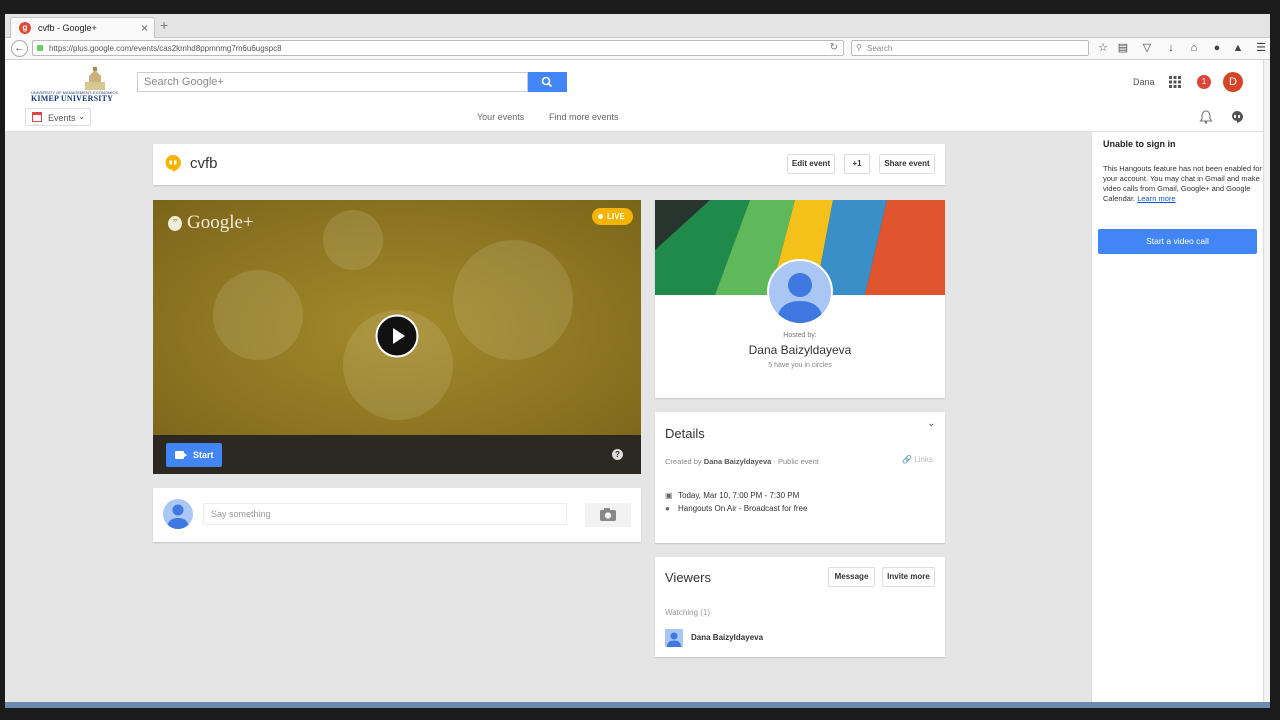  I want to click on window-frame, so click(640, 7).